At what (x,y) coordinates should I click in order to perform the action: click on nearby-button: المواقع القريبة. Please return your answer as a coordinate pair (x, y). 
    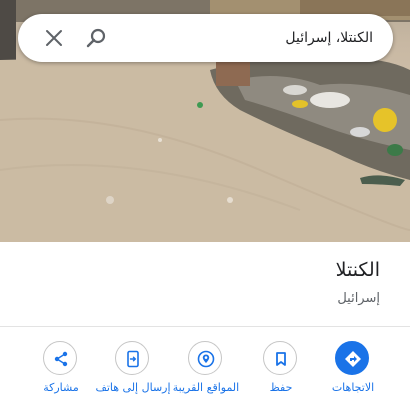
    Looking at the image, I should click on (206, 374).